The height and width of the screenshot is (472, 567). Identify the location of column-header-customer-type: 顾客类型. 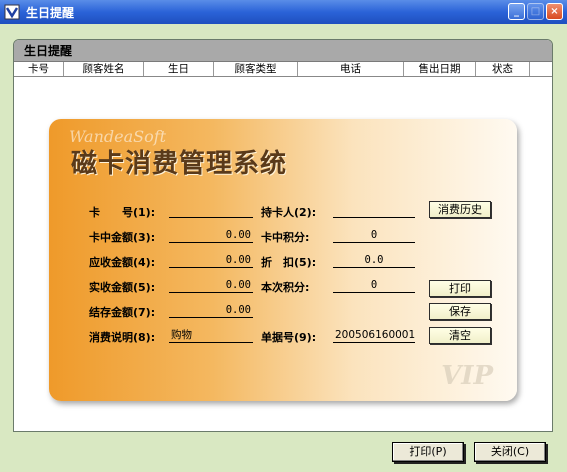
(256, 69).